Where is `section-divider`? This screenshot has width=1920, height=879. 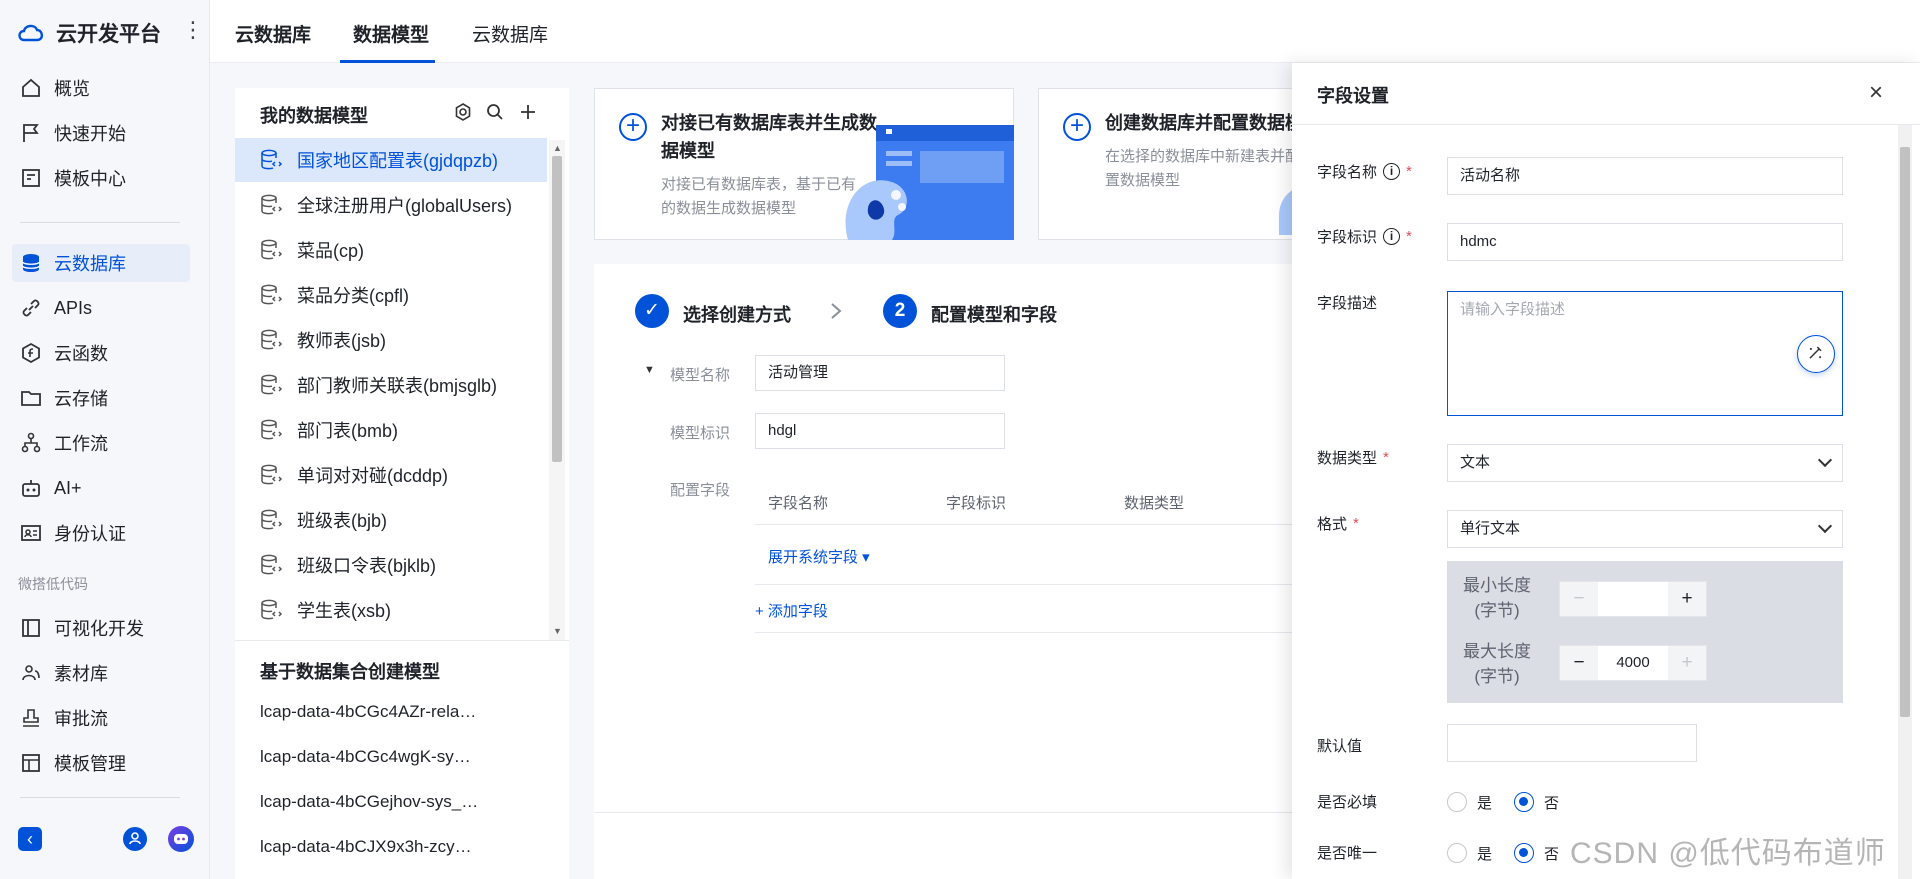
section-divider is located at coordinates (402, 640).